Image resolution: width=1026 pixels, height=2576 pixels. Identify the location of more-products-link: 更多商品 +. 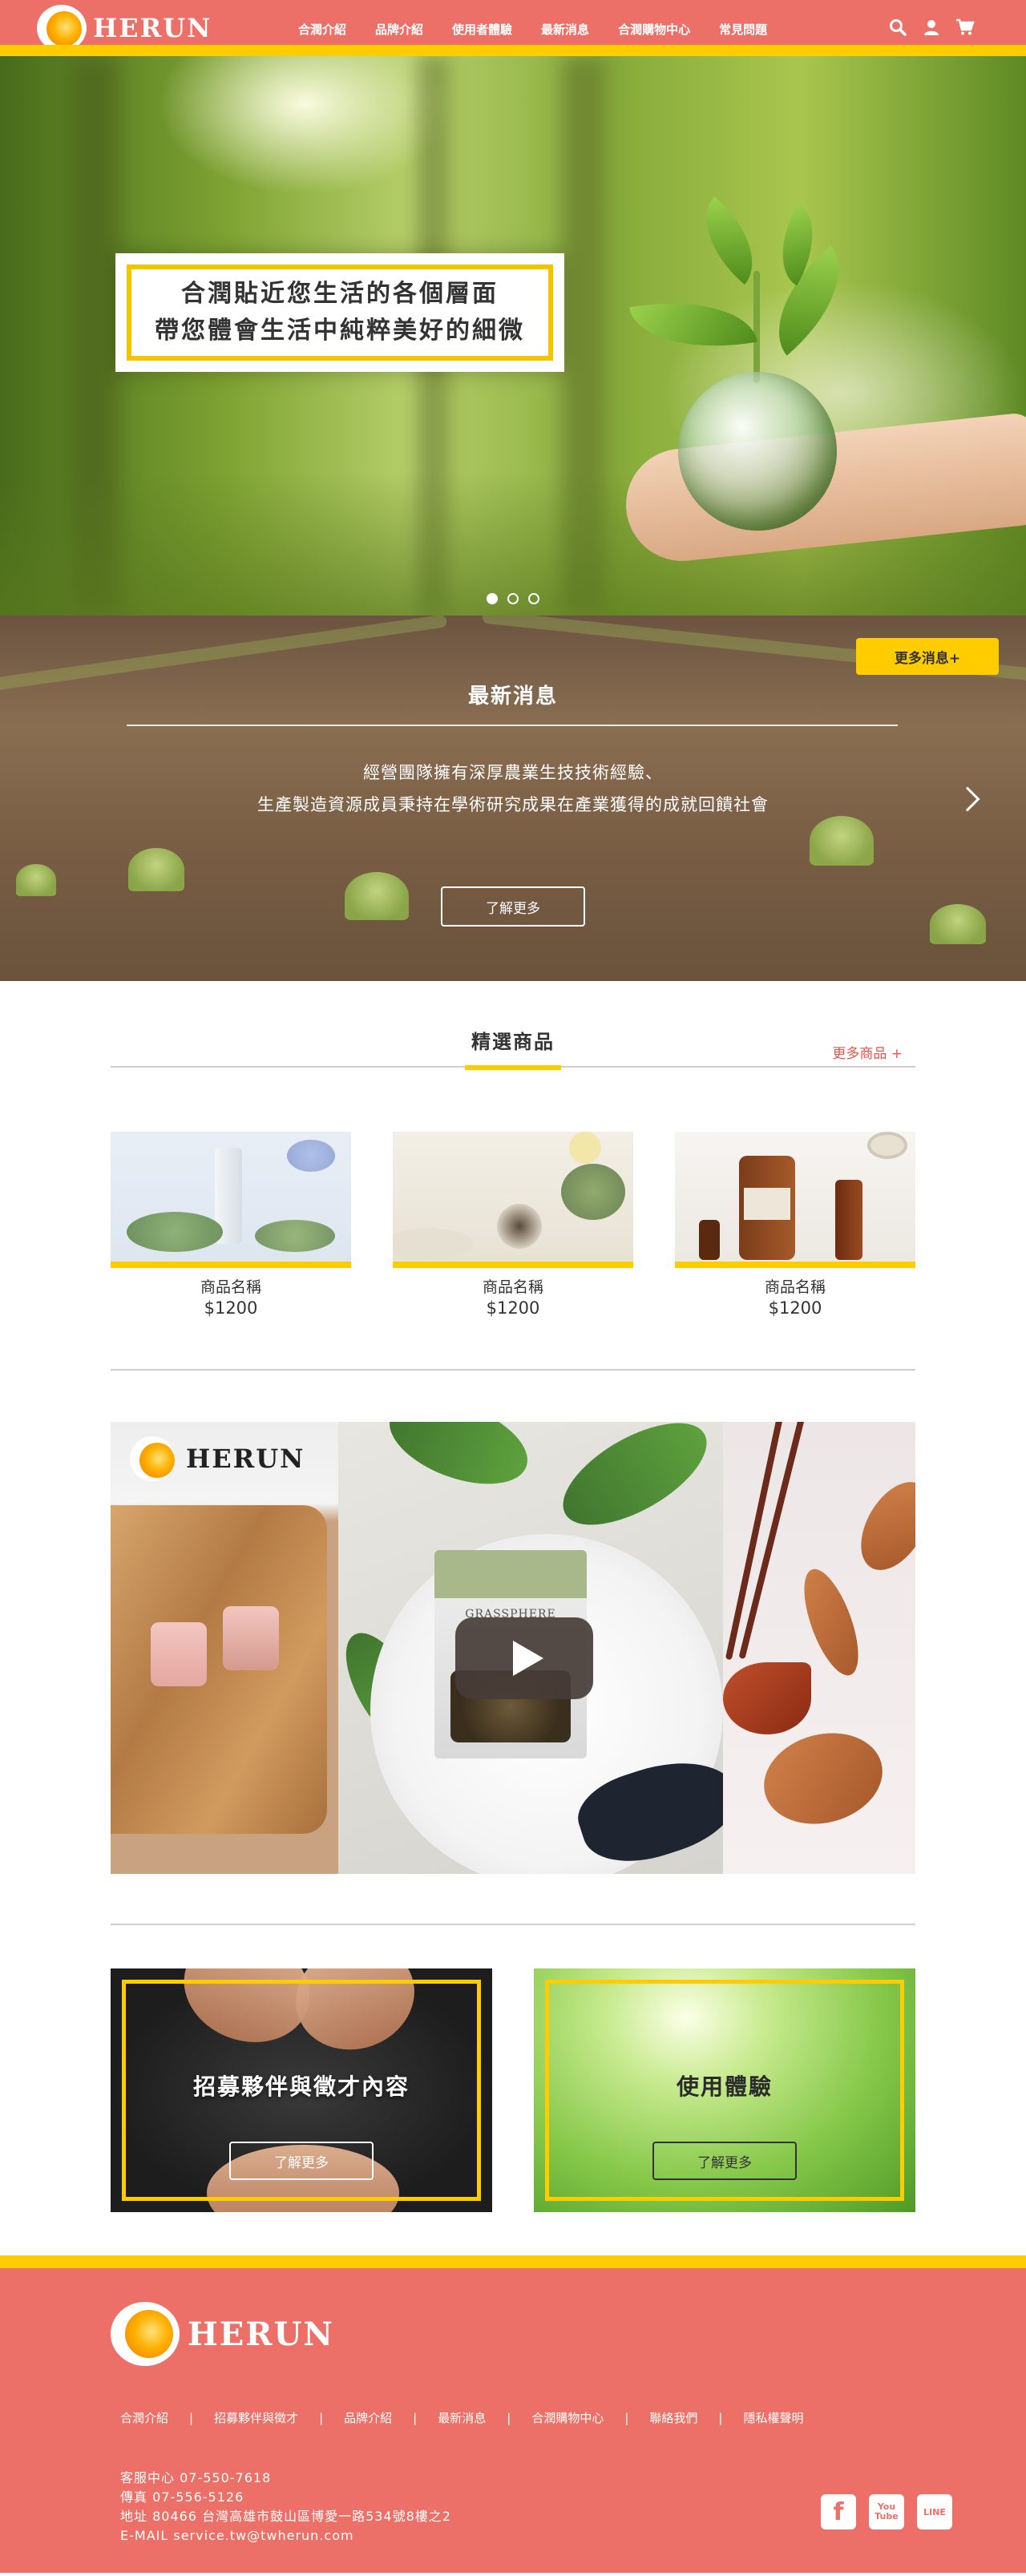
(867, 1052).